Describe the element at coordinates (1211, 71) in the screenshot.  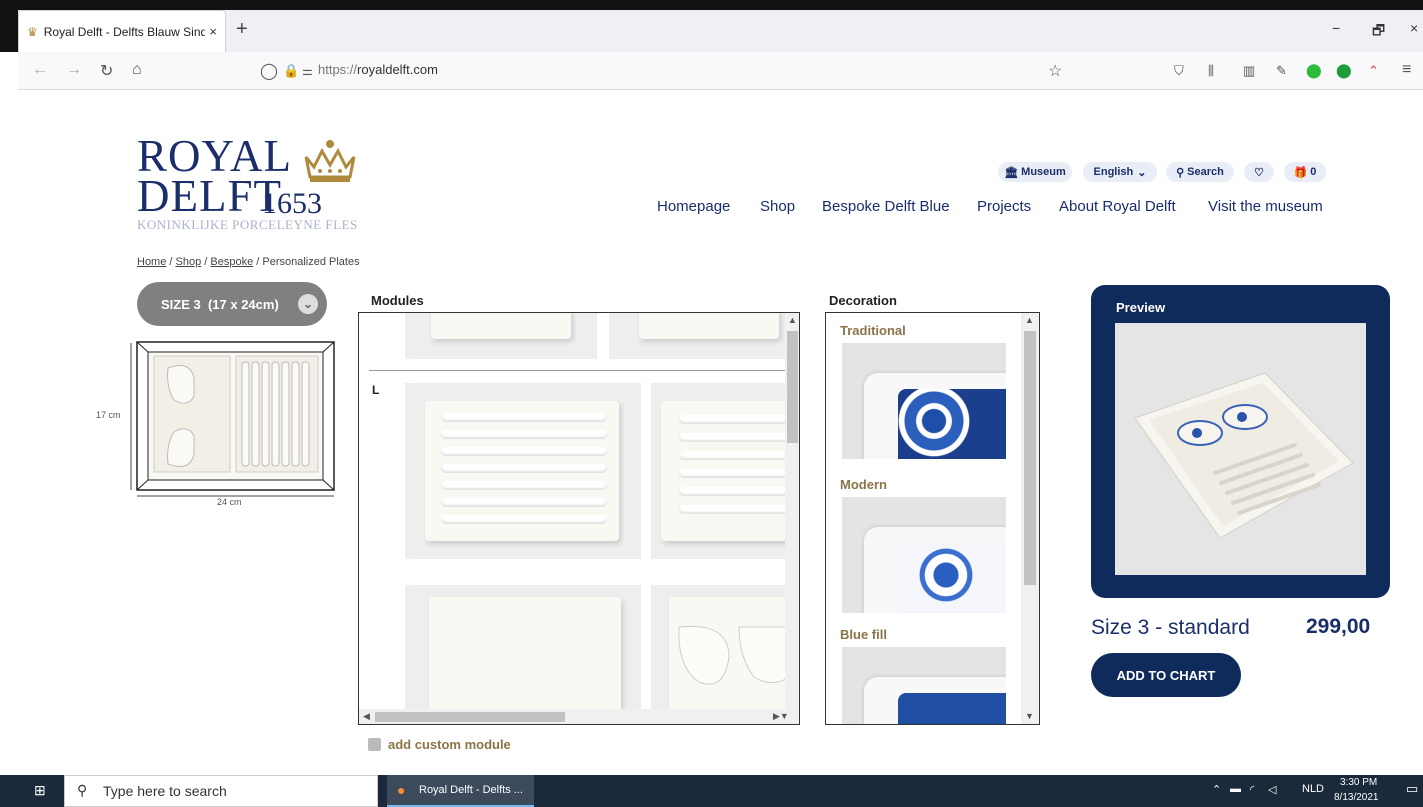
I see `library-icon: ⫼` at that location.